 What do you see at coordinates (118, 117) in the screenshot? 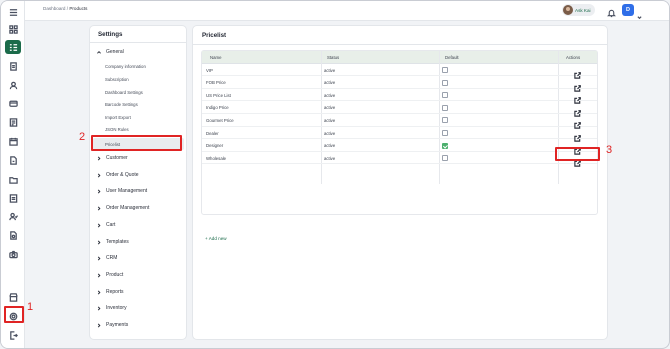
I see `nav-item-import-export: Import Export` at bounding box center [118, 117].